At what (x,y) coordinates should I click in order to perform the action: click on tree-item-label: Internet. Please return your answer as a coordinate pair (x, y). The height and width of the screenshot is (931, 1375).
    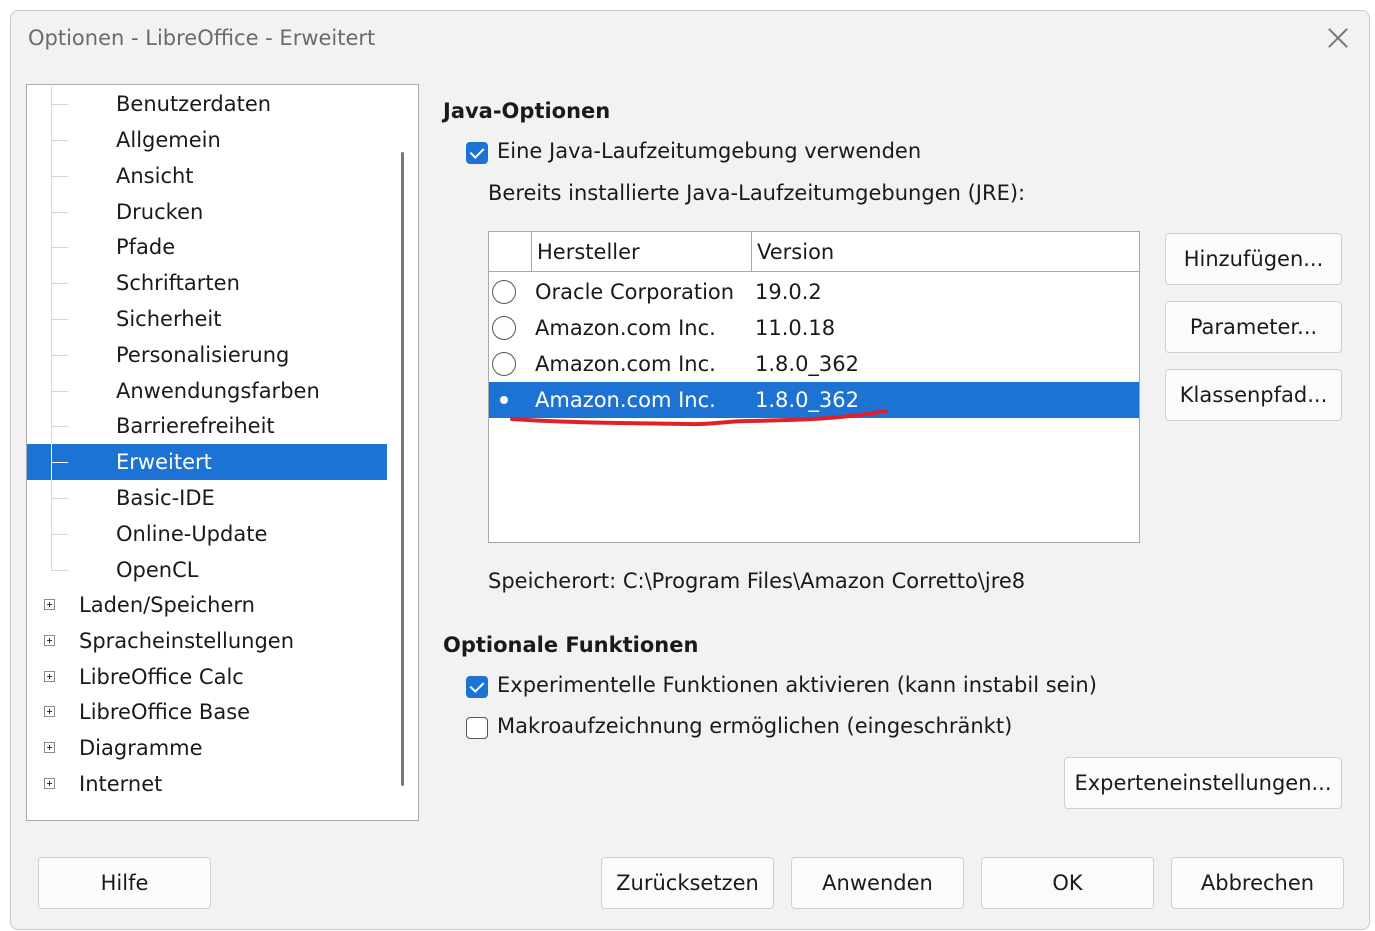
    Looking at the image, I should click on (121, 784).